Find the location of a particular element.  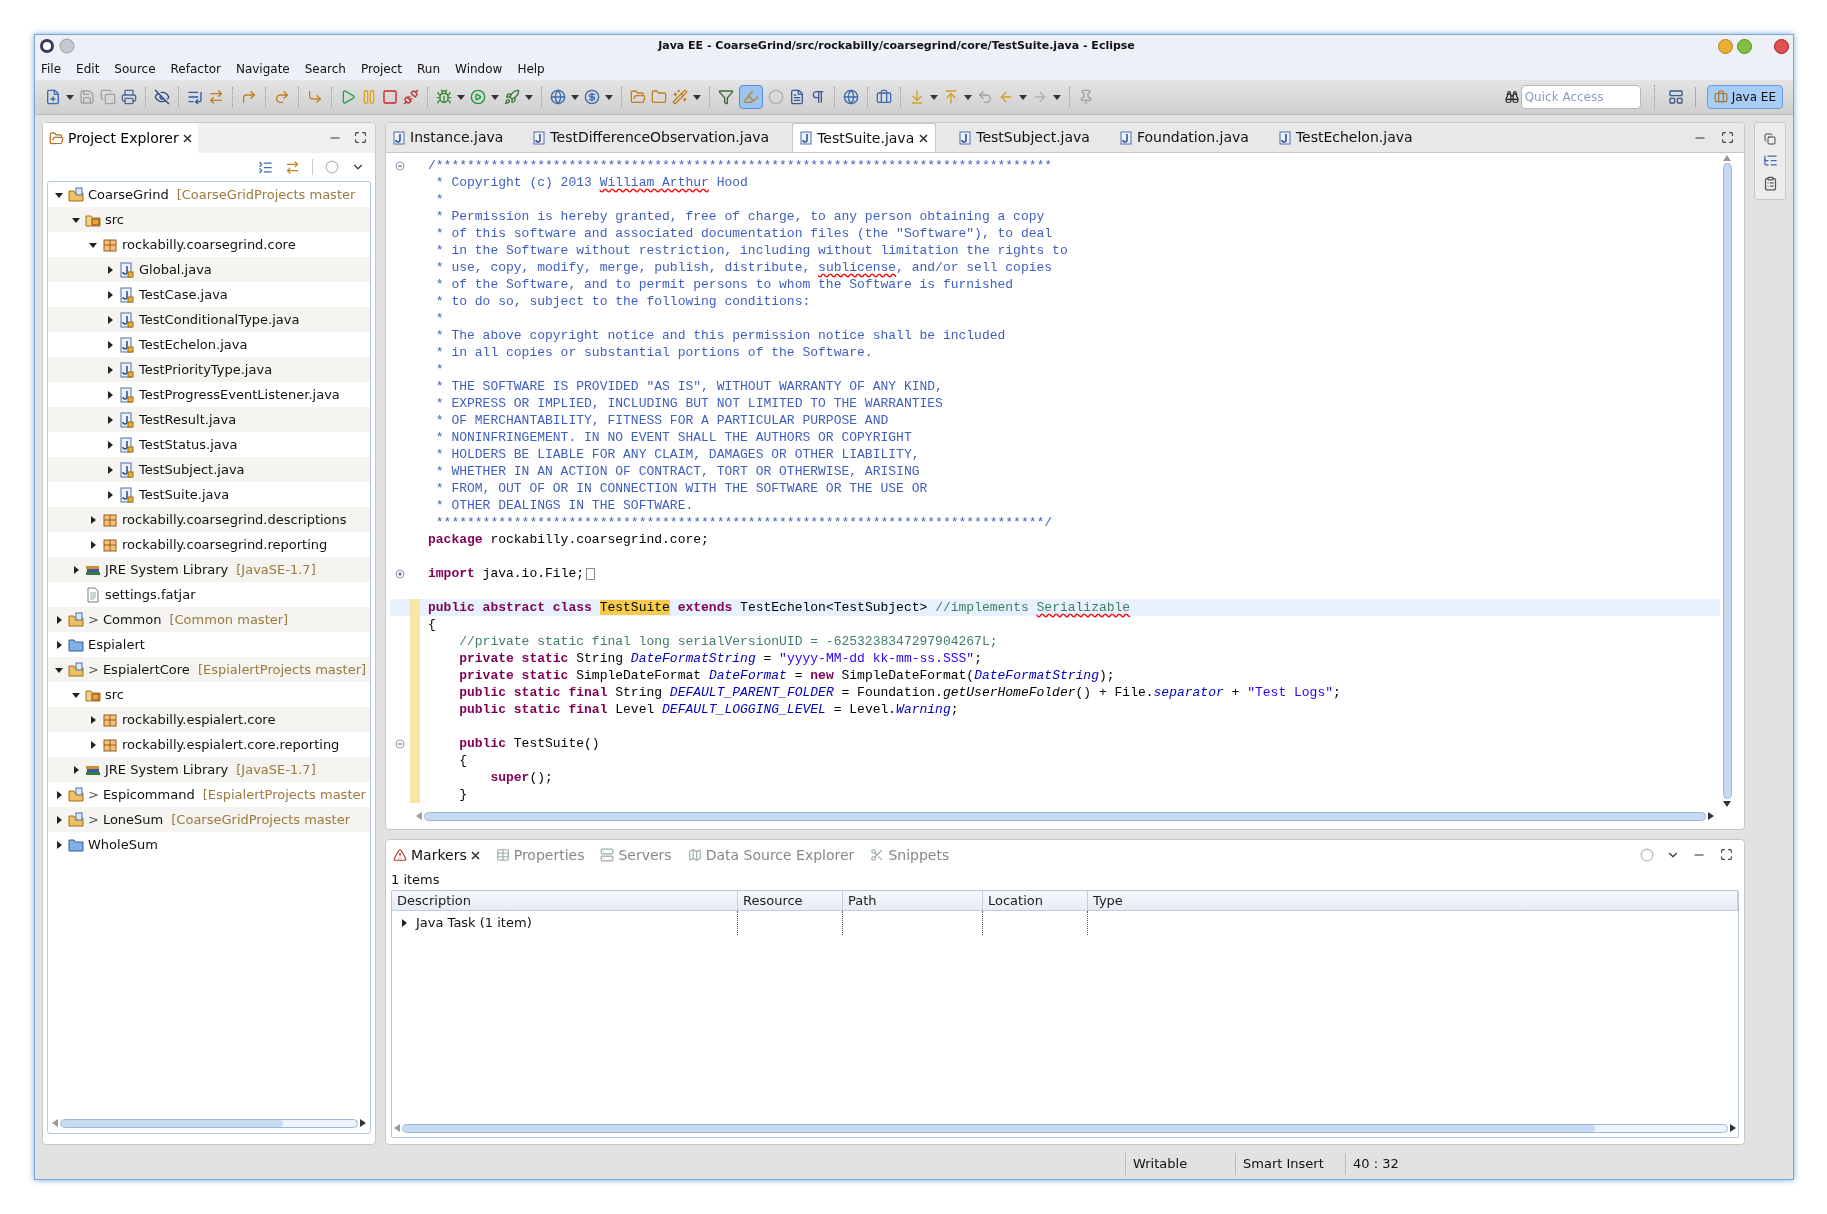

tree-item: rockabilly.coarsegrind.reporting is located at coordinates (225, 544).